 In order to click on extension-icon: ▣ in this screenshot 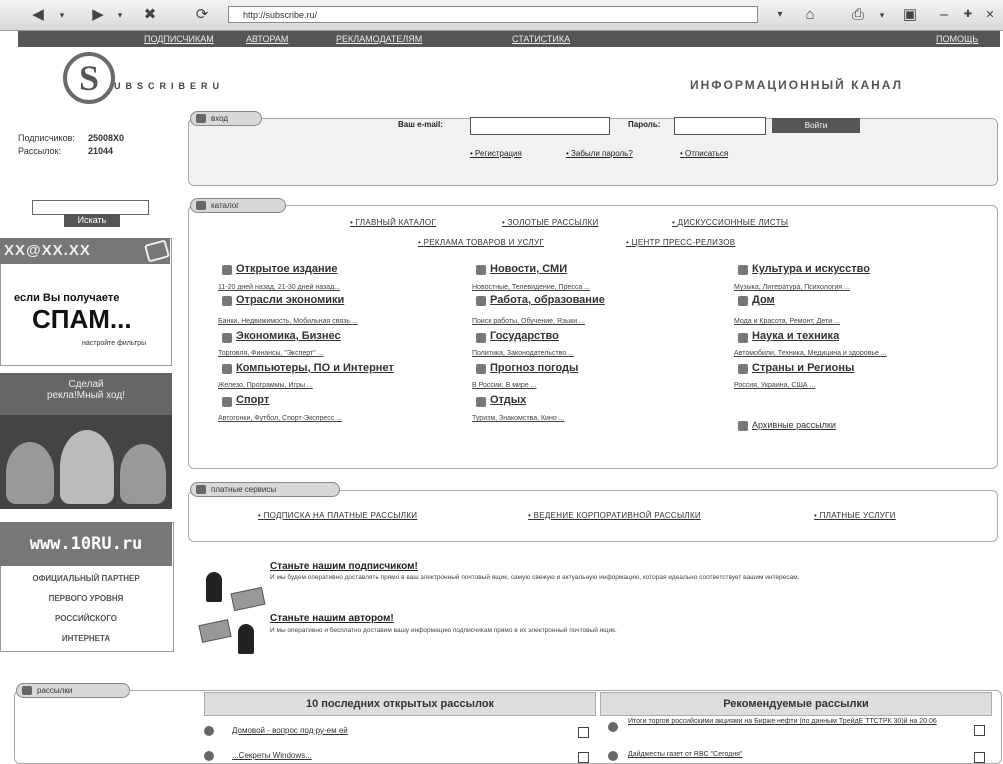, I will do `click(910, 15)`.